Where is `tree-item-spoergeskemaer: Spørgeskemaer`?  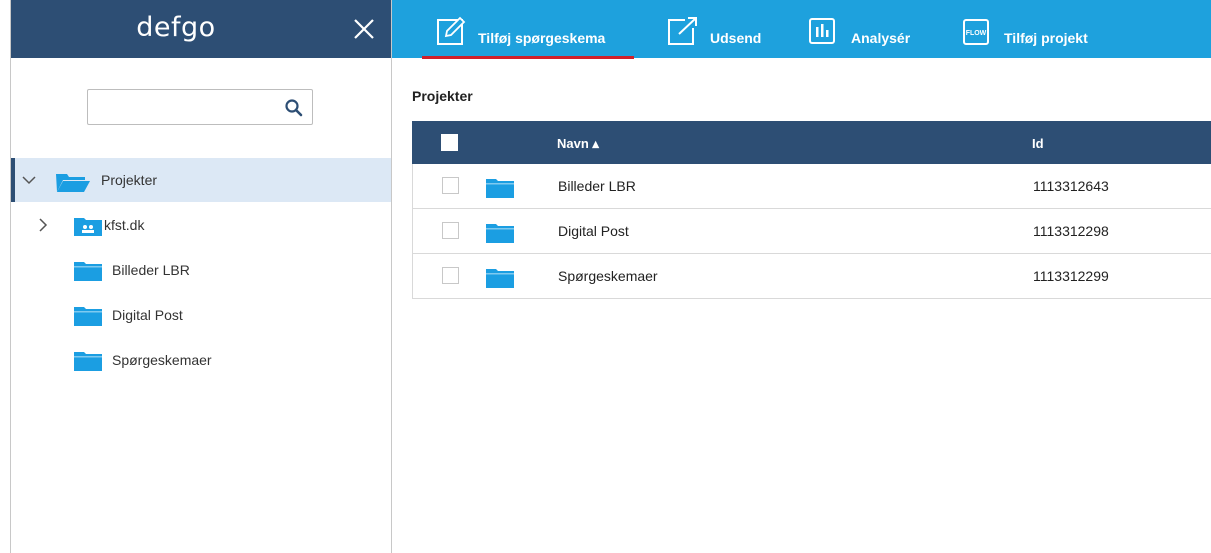
tree-item-spoergeskemaer: Spørgeskemaer is located at coordinates (201, 360).